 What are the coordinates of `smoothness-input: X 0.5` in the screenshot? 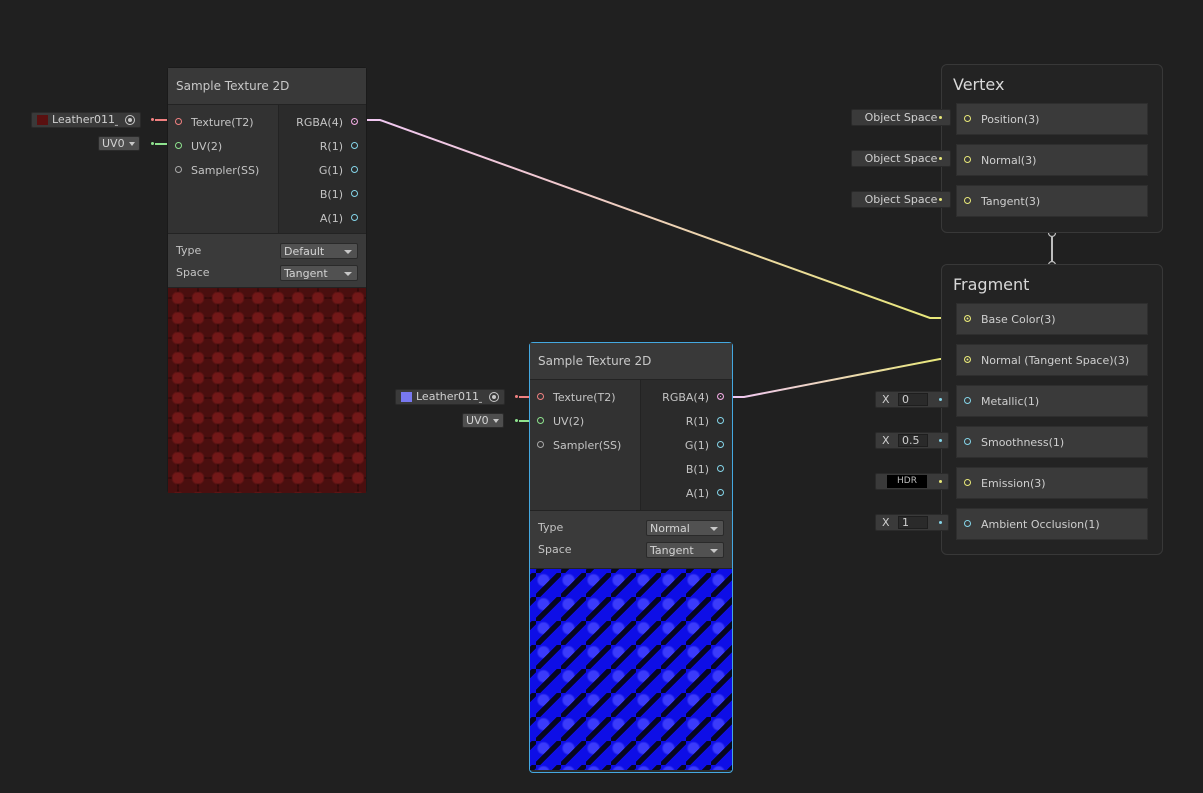 It's located at (912, 440).